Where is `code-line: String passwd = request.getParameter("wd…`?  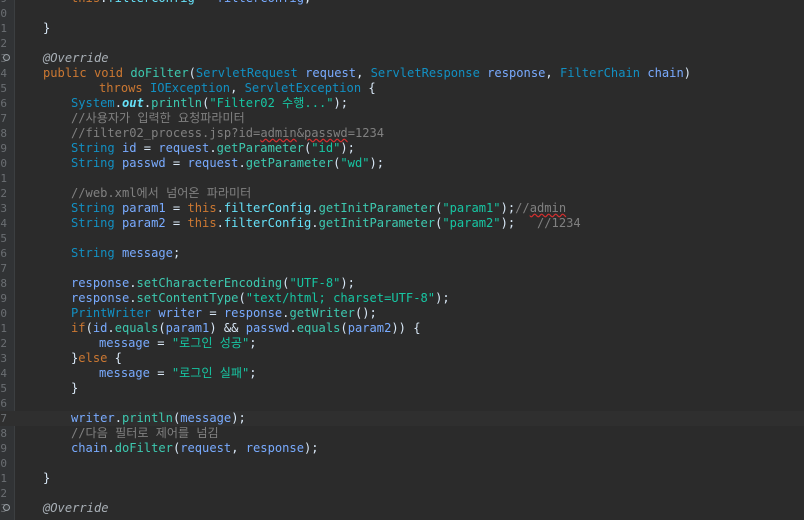
code-line: String passwd = request.getParameter("wd… is located at coordinates (228, 163).